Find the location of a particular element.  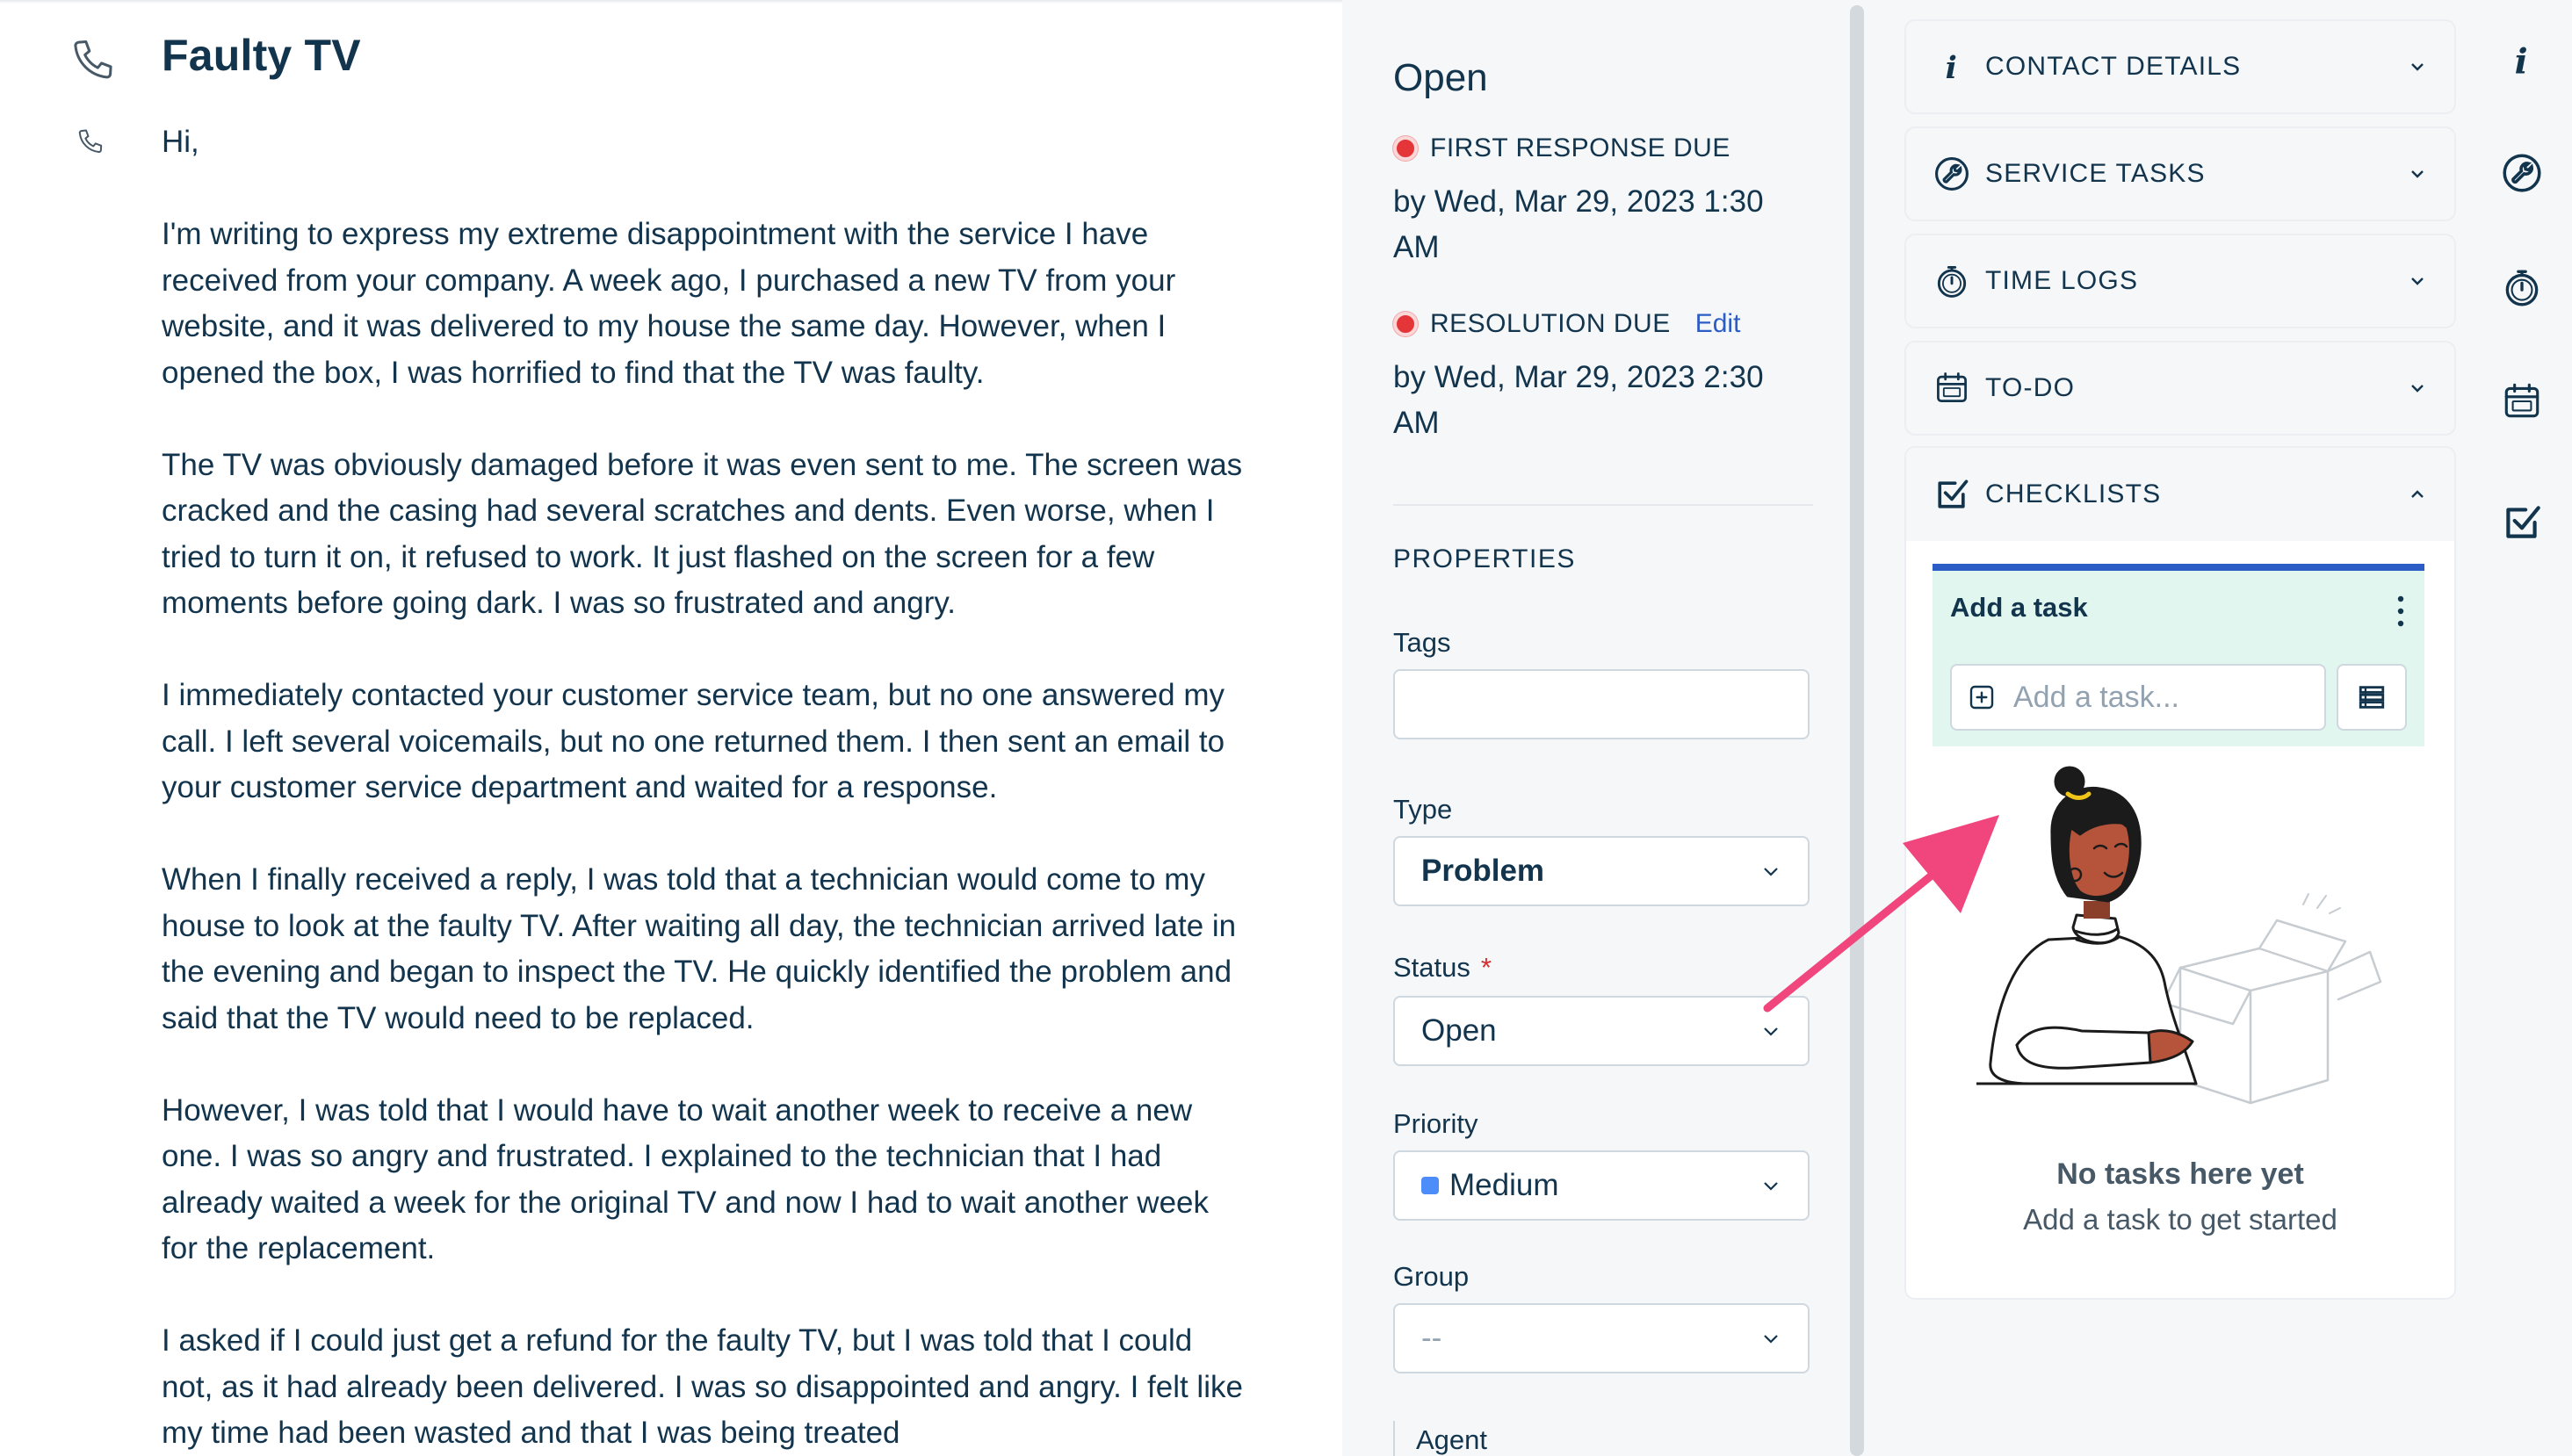

ticket-subject: Faulty TV is located at coordinates (262, 55).